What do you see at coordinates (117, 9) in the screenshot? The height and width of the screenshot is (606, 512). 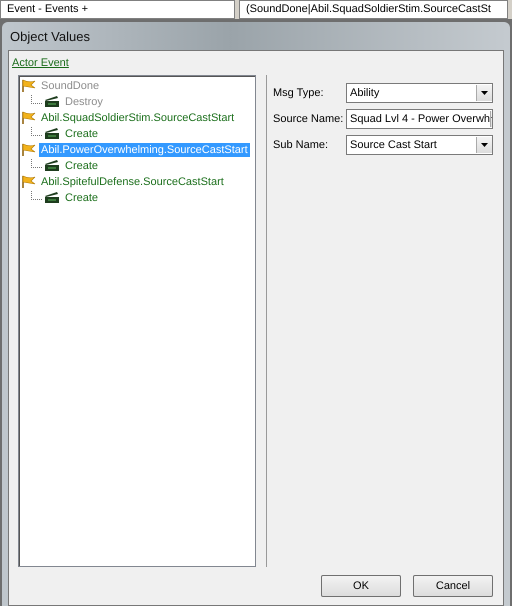 I see `header-cell: Event - Events +` at bounding box center [117, 9].